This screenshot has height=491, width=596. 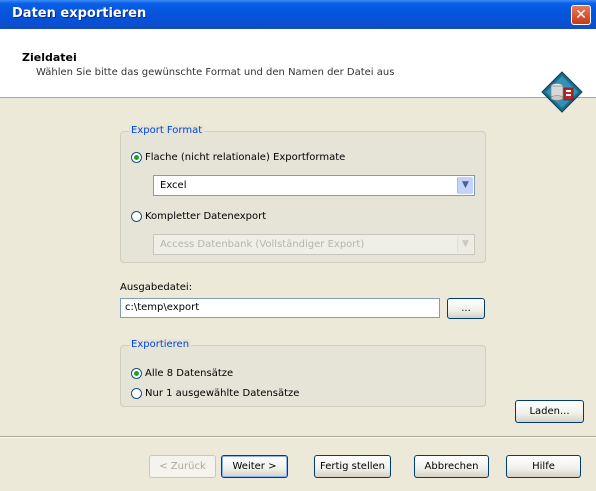 I want to click on selected-records-radio: Nur 1 ausgewählte Datensätze, so click(x=215, y=393).